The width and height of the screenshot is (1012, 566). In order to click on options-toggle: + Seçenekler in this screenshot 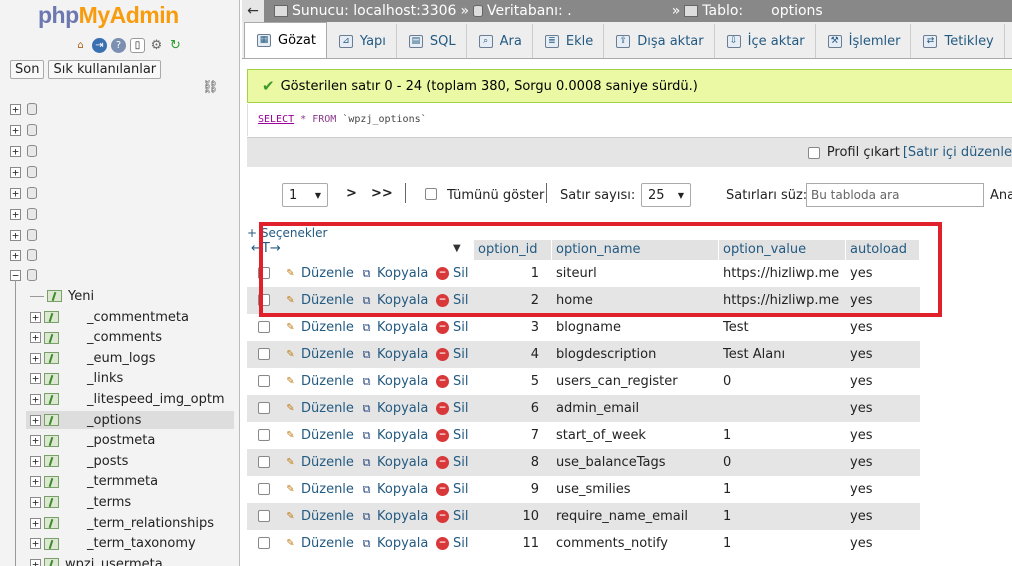, I will do `click(287, 233)`.